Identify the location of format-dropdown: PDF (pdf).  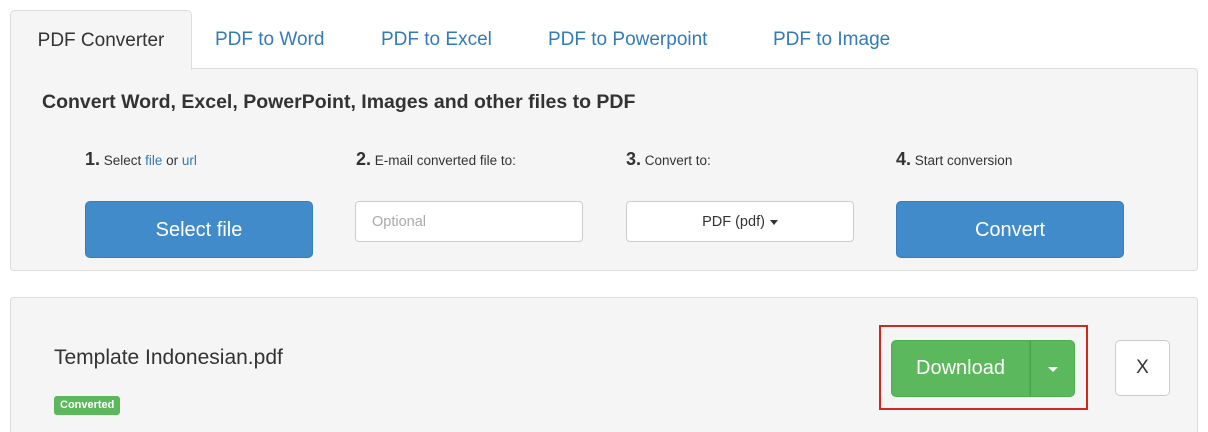
(740, 221).